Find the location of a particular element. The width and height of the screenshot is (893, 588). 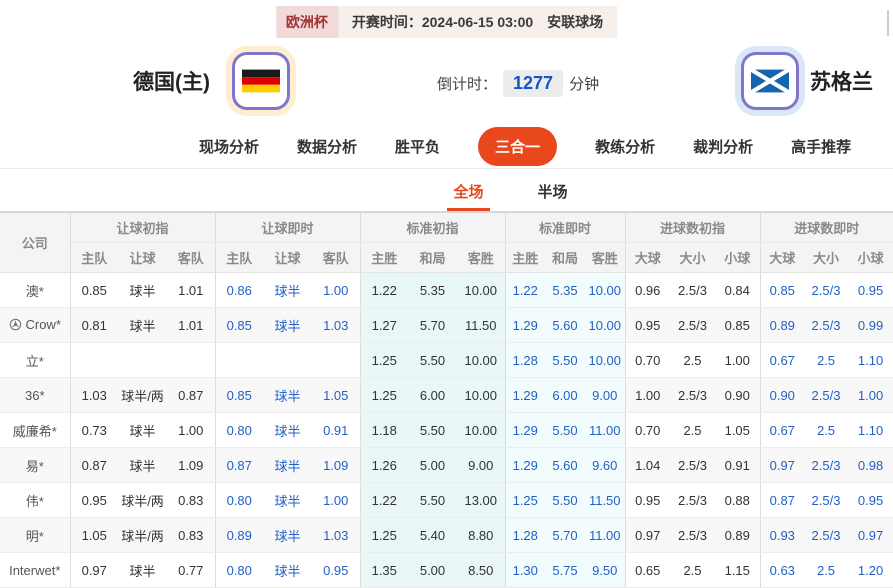

odds-cell: 0.93 is located at coordinates (782, 535).